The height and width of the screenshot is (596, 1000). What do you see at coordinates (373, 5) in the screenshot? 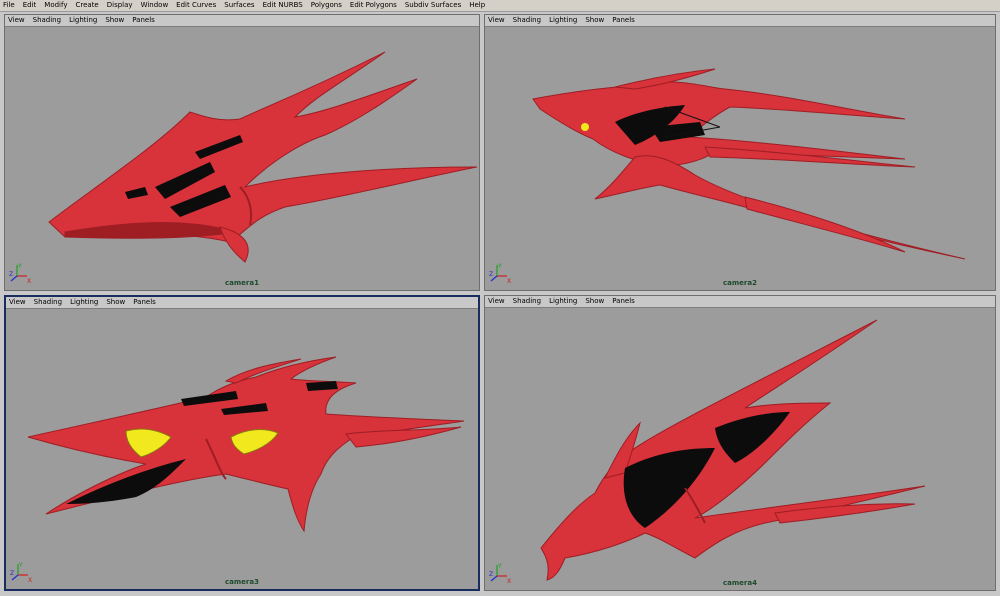
I see `menu-edit-polygons: Edit Polygons` at bounding box center [373, 5].